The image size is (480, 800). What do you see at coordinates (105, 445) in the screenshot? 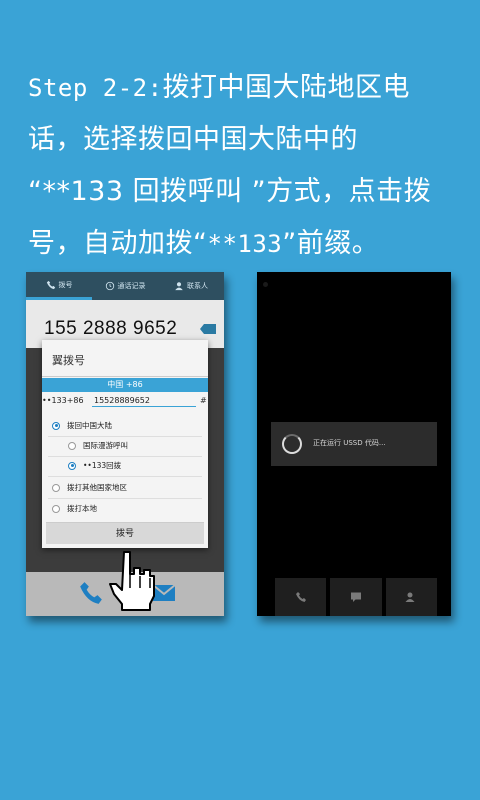
I see `option-label: 国际漫游呼叫` at bounding box center [105, 445].